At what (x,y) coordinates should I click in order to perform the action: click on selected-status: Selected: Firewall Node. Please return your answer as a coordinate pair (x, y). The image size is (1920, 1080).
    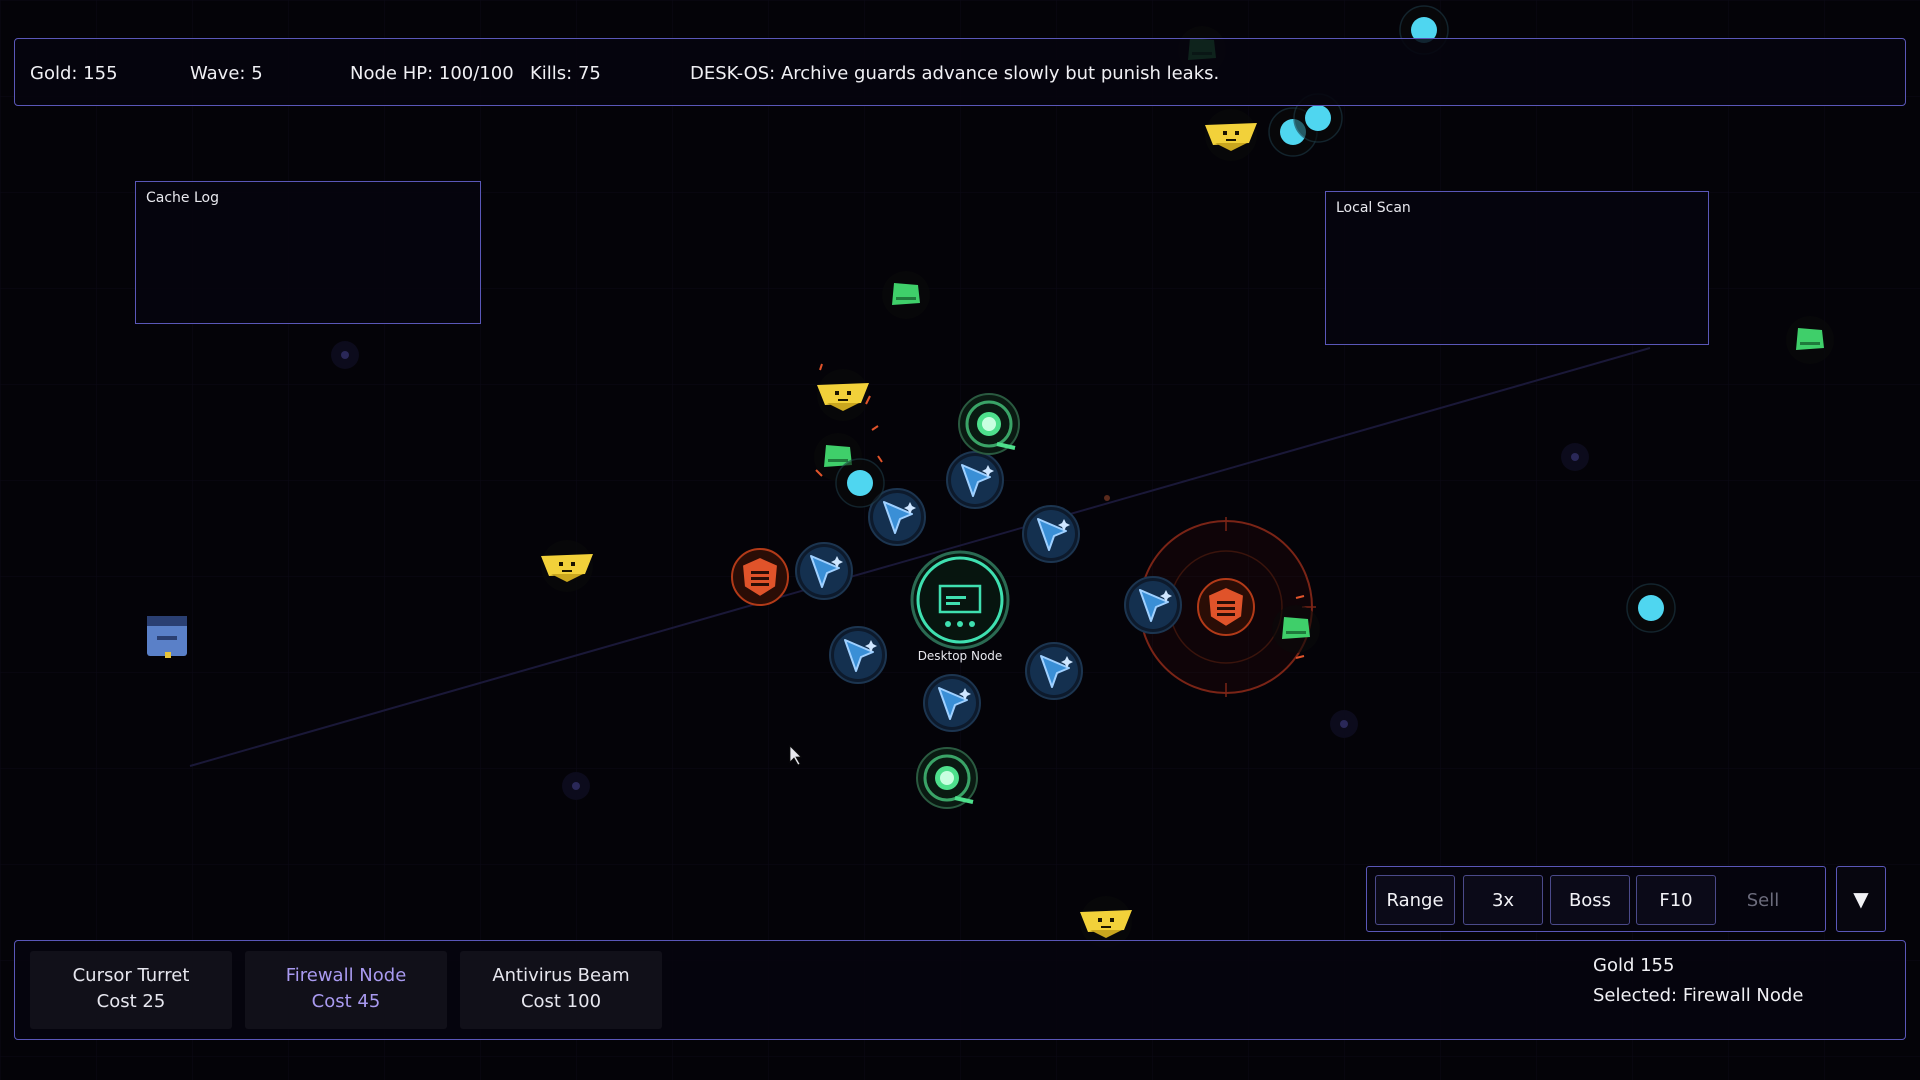
    Looking at the image, I should click on (1698, 995).